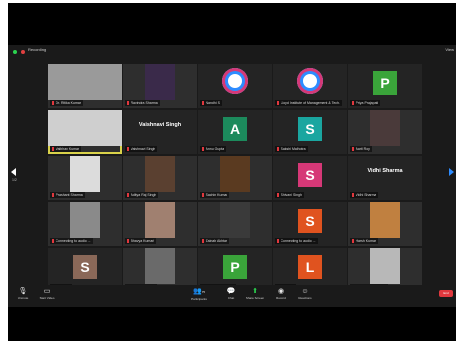 This screenshot has height=341, width=456. Describe the element at coordinates (449, 49) in the screenshot. I see `view-button: View` at that location.